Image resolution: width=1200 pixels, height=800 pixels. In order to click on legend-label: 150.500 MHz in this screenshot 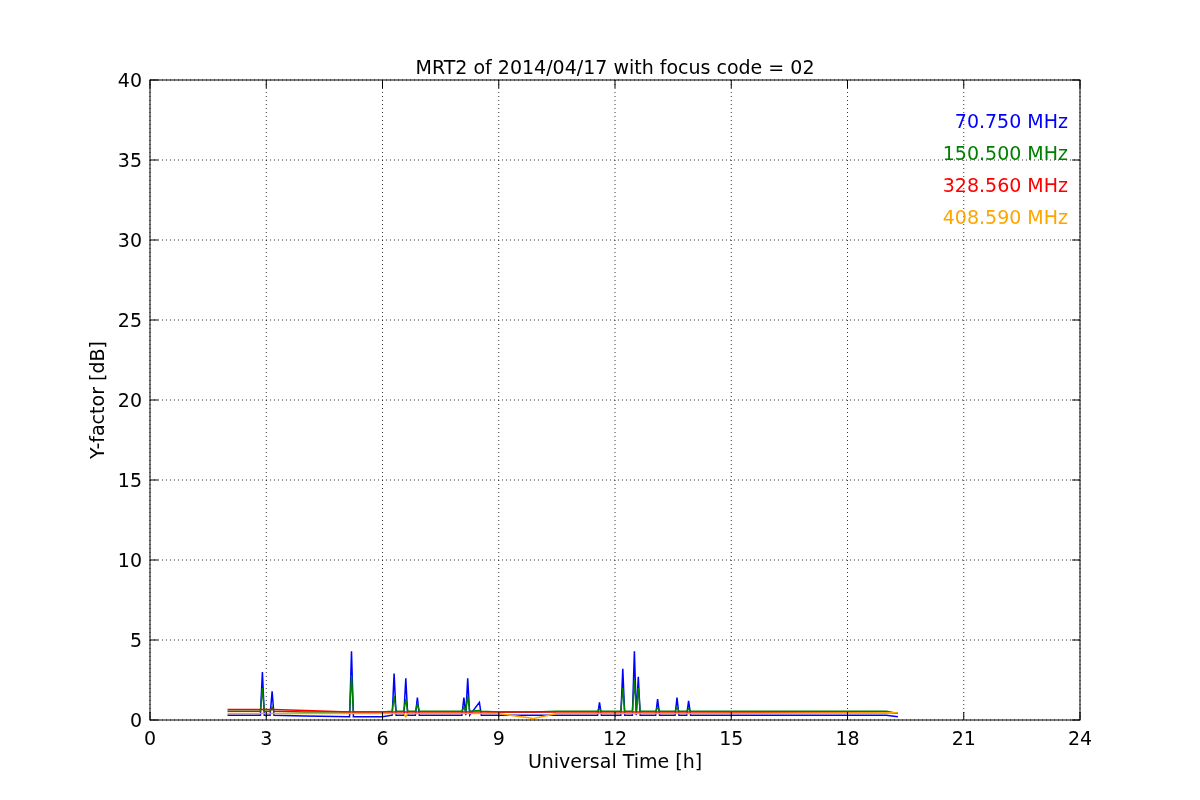, I will do `click(1005, 153)`.